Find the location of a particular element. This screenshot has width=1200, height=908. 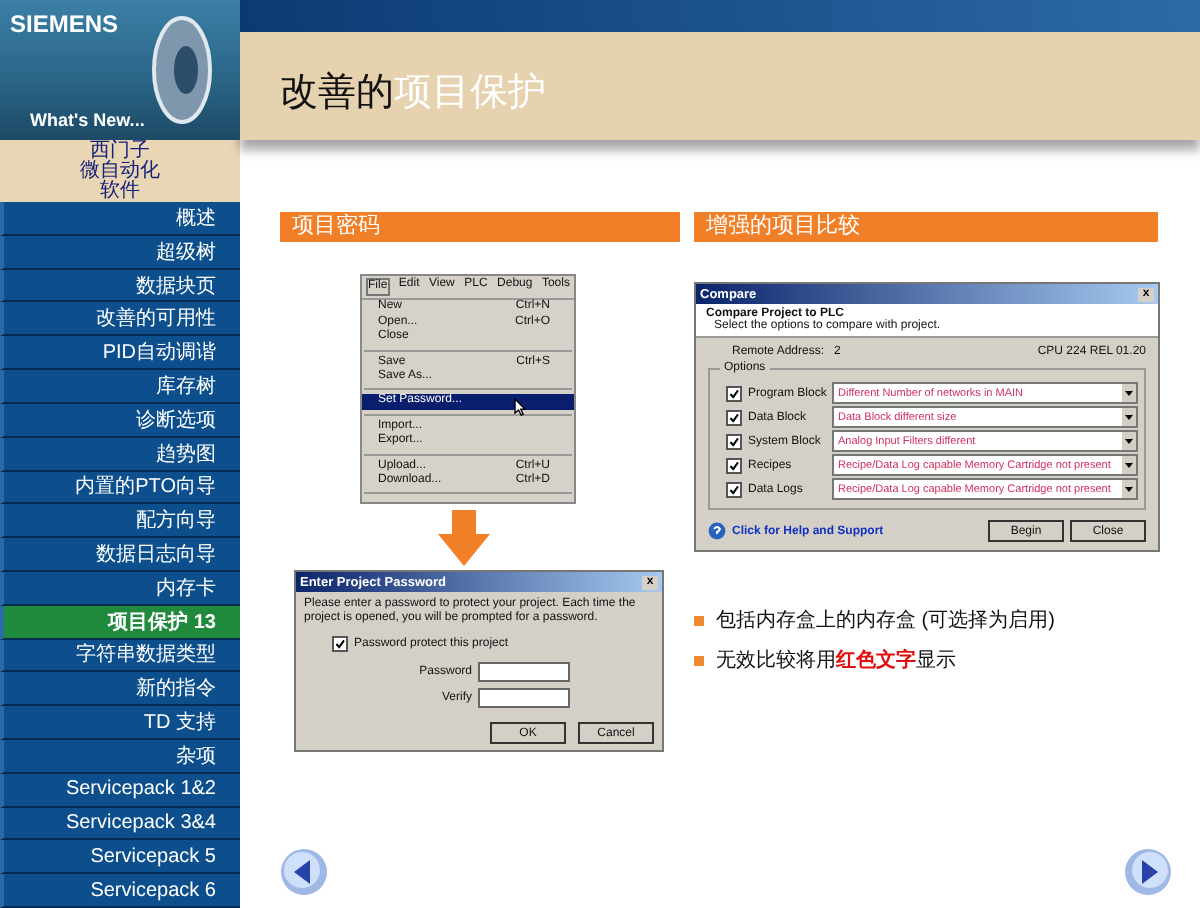

section-heading: 增强的项目比较 is located at coordinates (926, 227).